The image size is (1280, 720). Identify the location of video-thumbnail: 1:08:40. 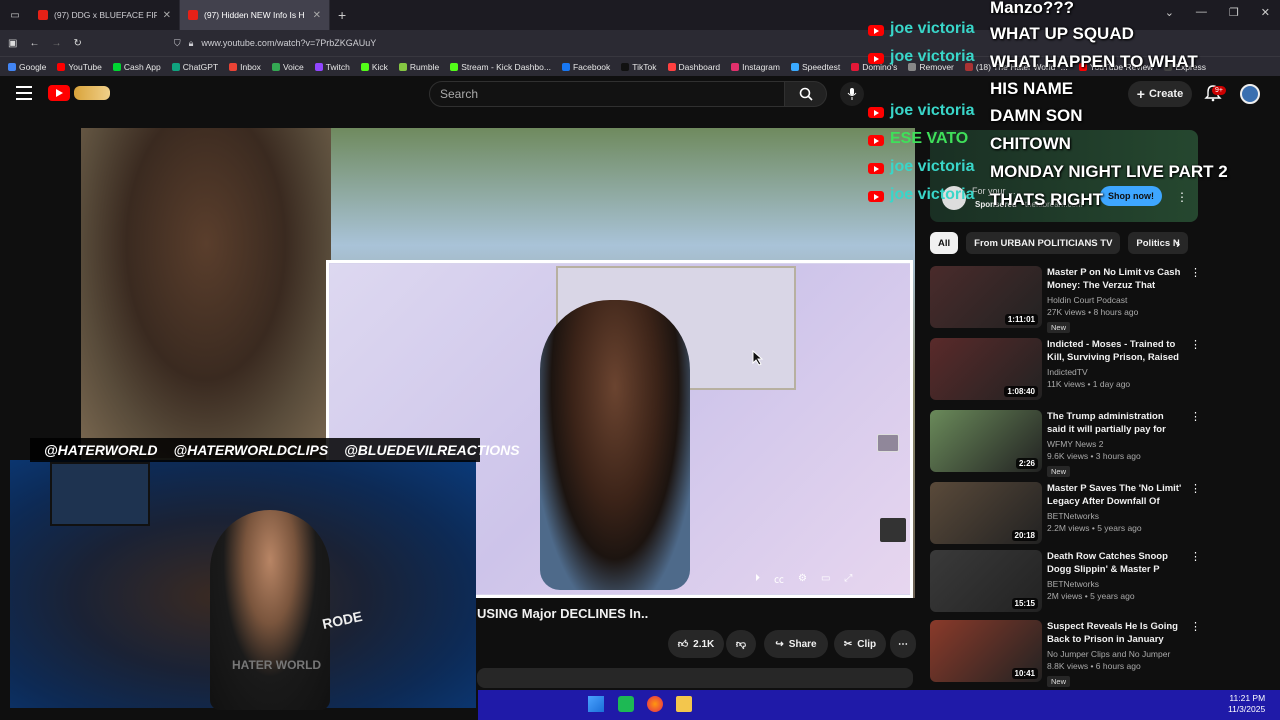
(986, 369).